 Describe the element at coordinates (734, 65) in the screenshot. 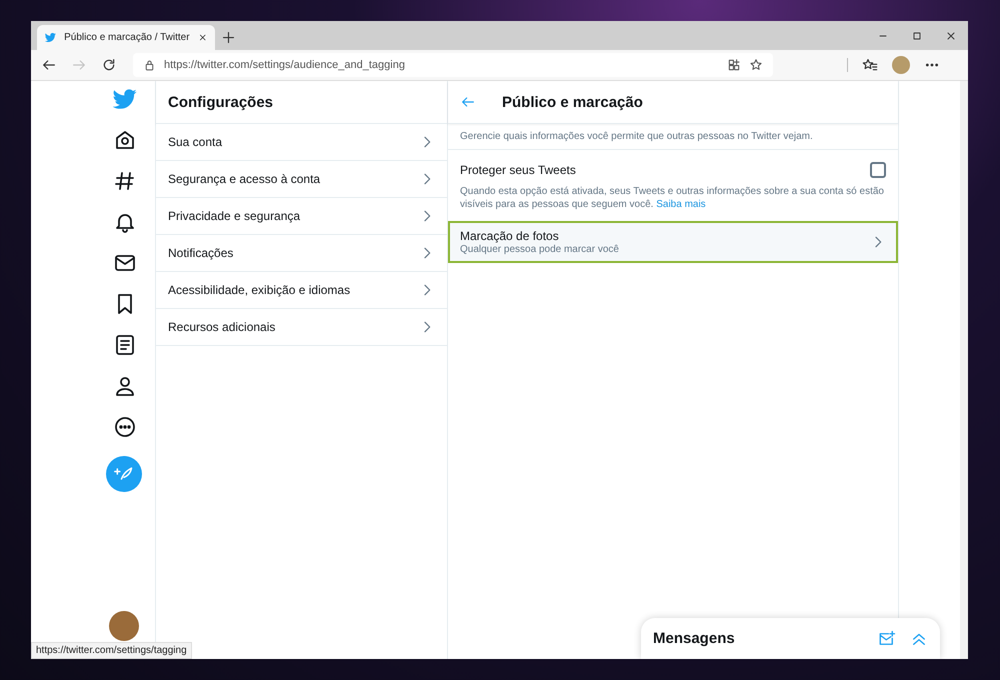

I see `apps-icon` at that location.